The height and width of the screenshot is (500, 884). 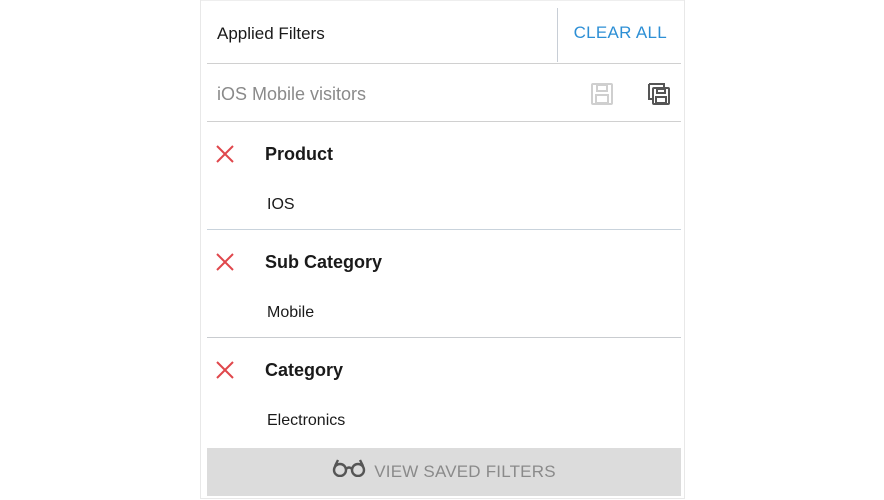 I want to click on filter-label: Sub Category, so click(x=324, y=262).